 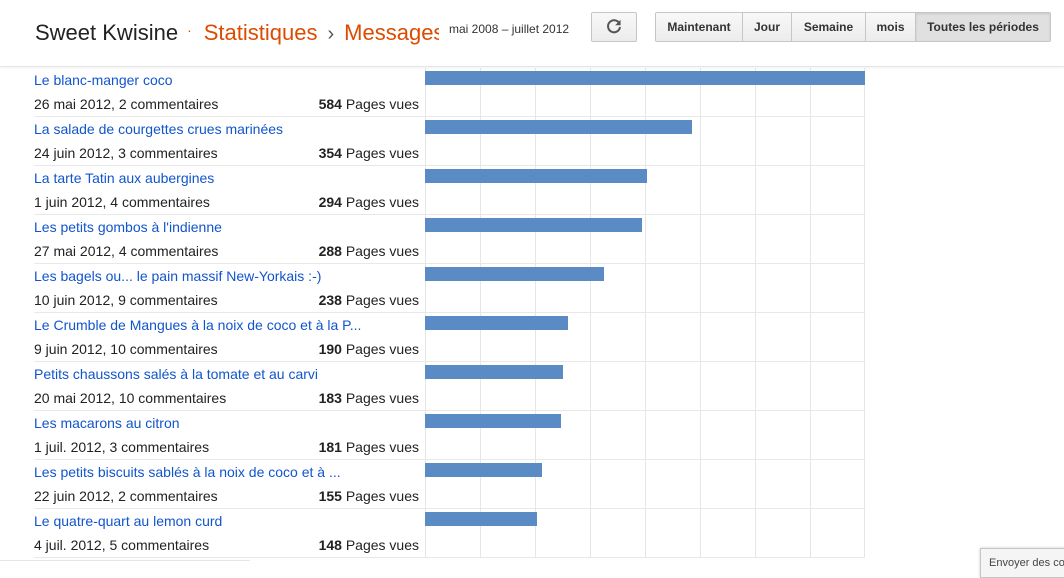 I want to click on page-views: 238 Pages vues, so click(x=339, y=300).